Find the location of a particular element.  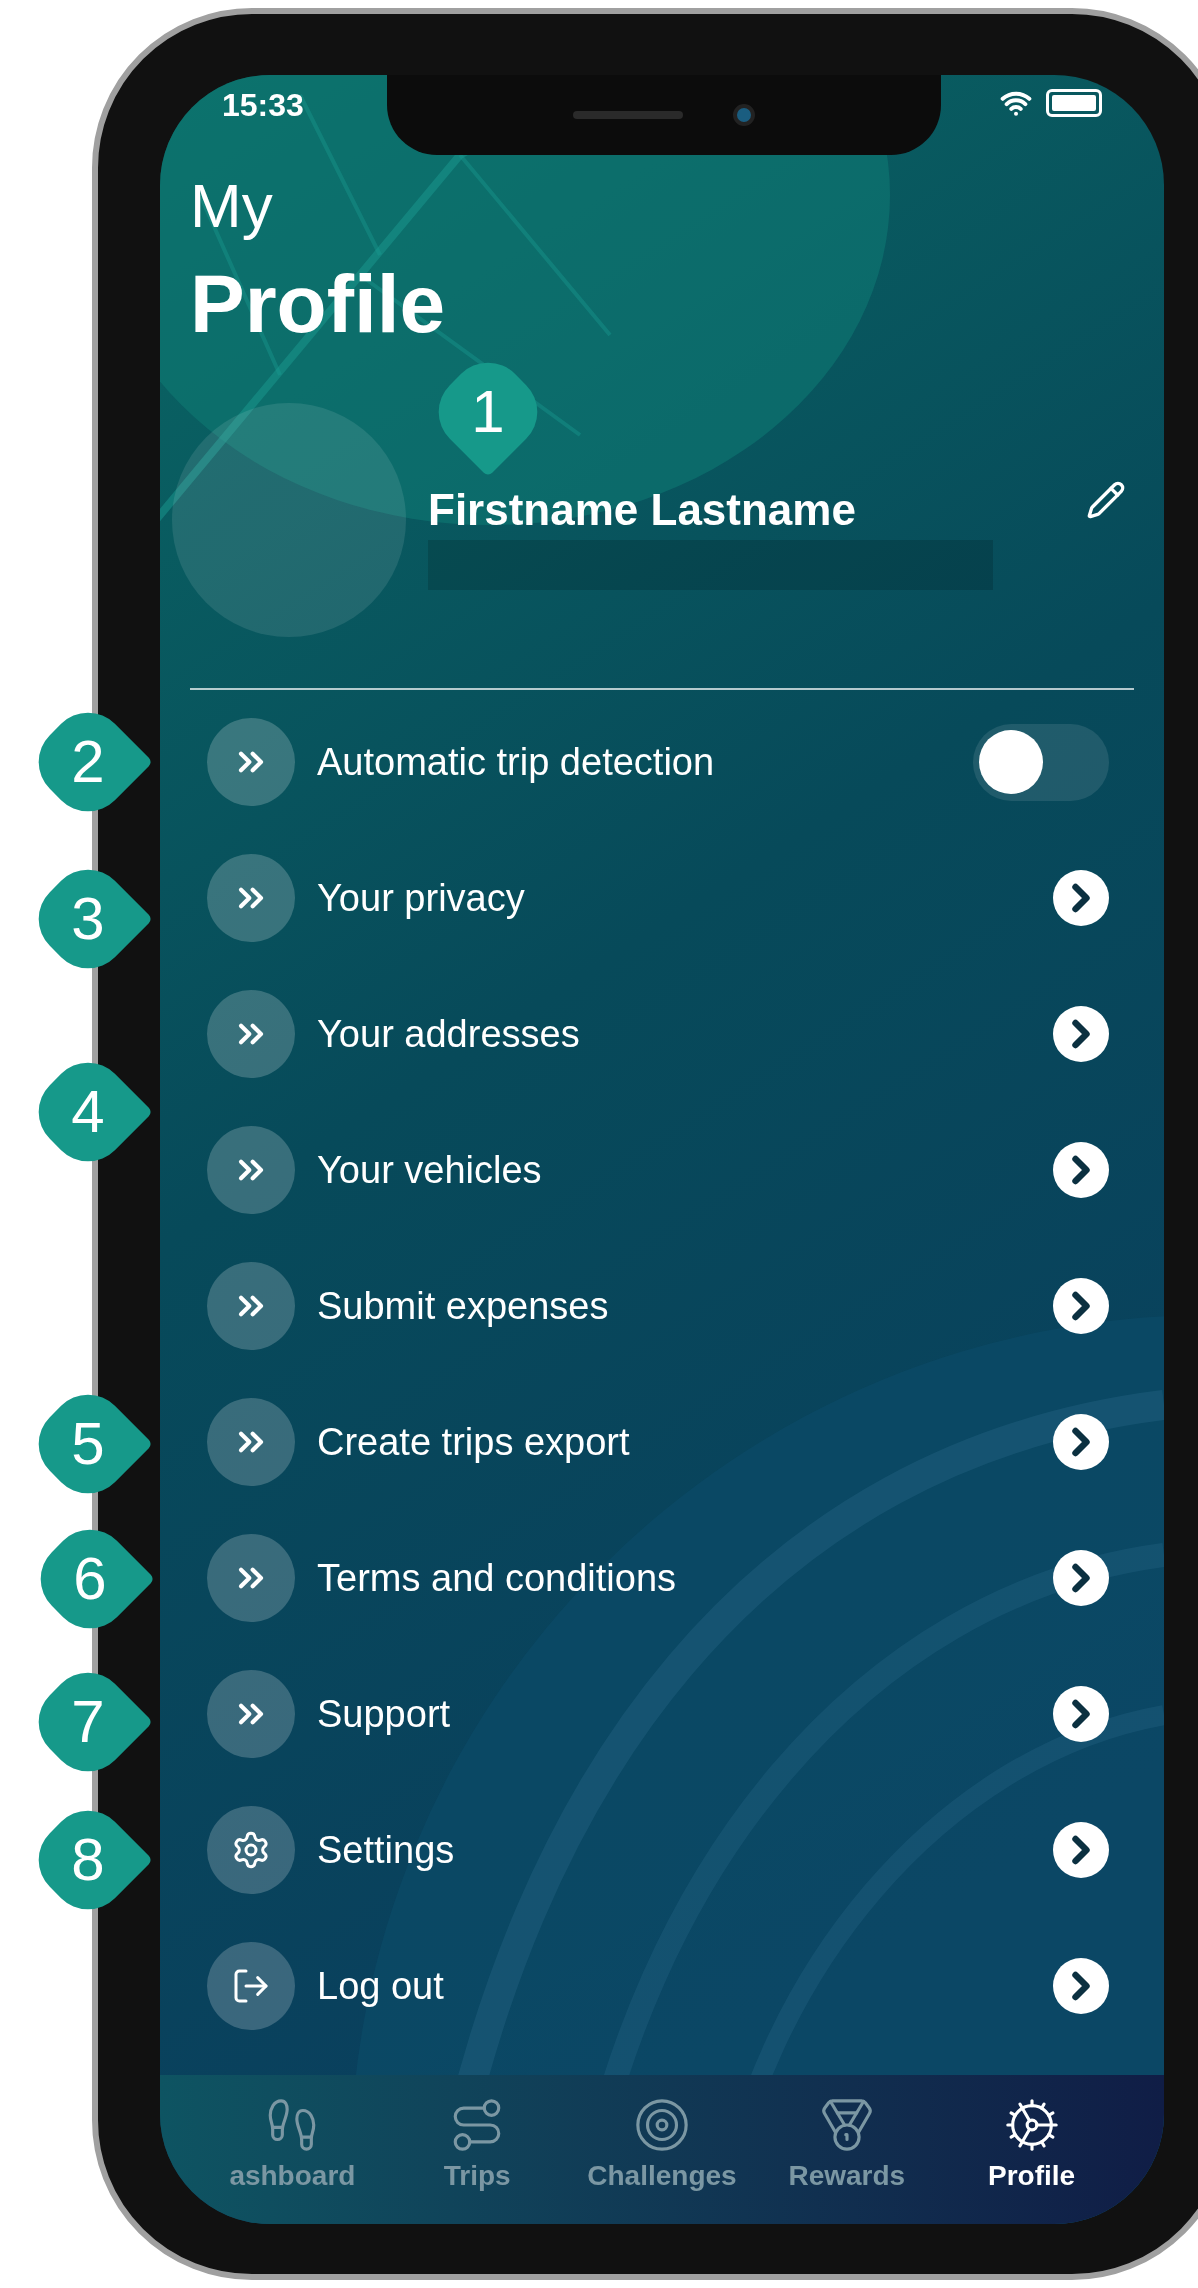

menu-label: Your privacy is located at coordinates (421, 898).